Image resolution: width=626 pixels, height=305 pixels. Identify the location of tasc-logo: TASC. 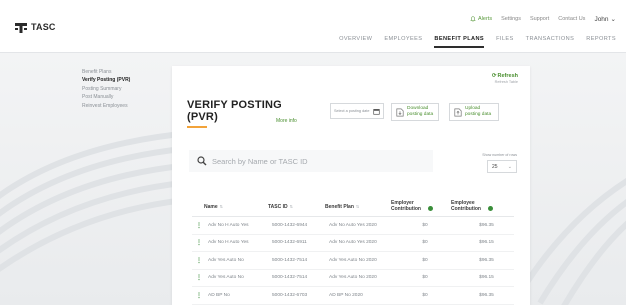
(35, 27).